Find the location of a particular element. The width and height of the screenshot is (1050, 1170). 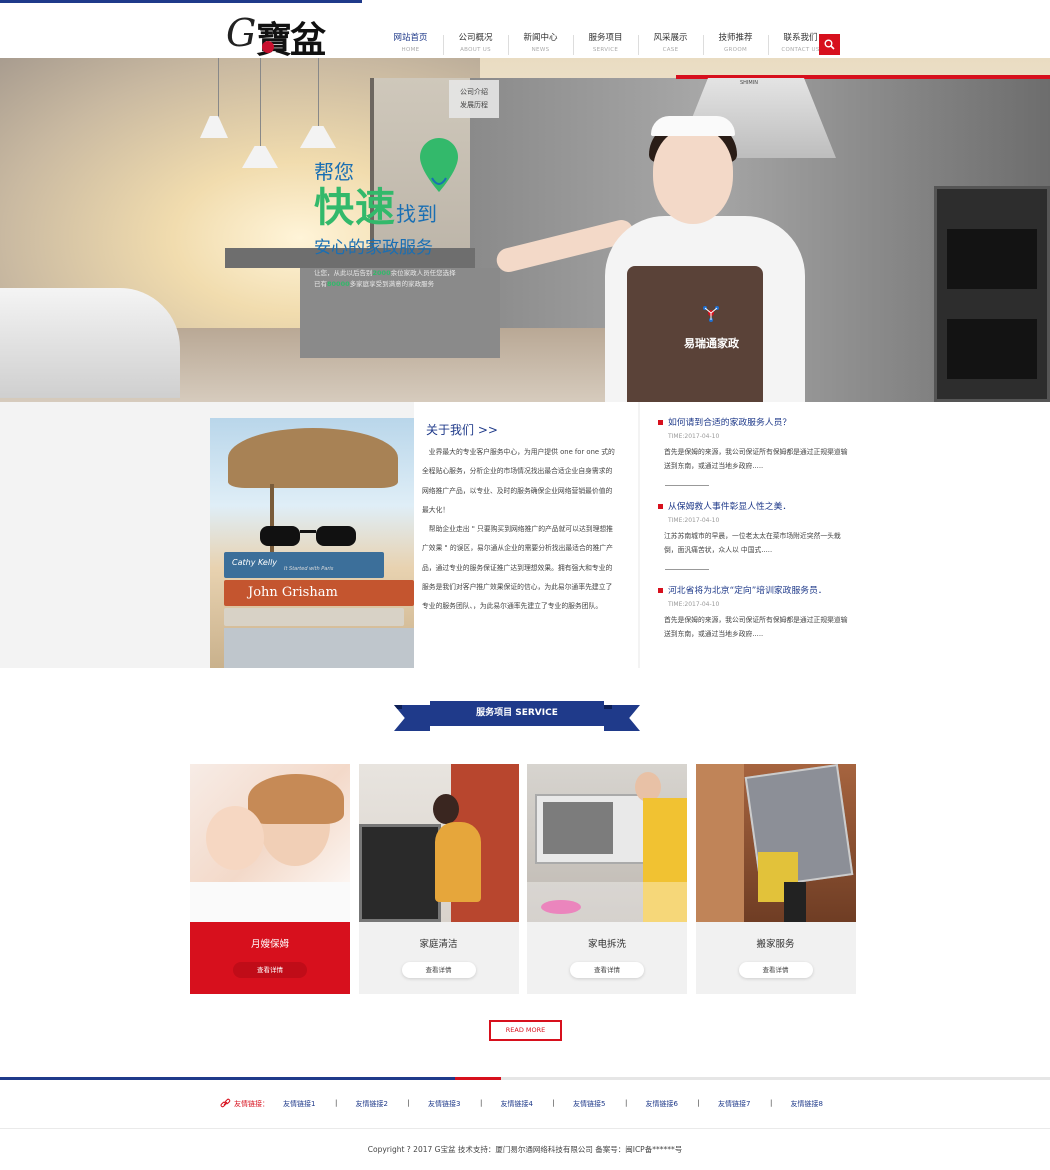

read-more-button: READ MORE is located at coordinates (525, 1030).